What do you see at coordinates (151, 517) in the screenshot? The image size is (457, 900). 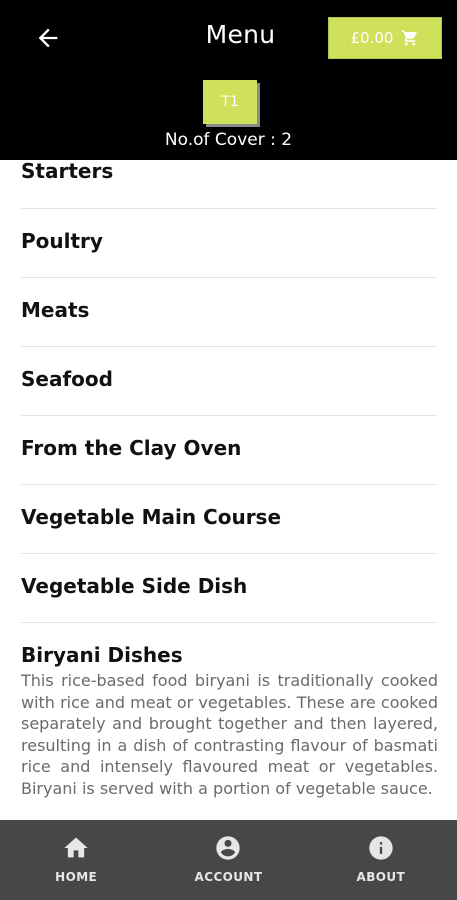 I see `category-label: Vegetable Main Course` at bounding box center [151, 517].